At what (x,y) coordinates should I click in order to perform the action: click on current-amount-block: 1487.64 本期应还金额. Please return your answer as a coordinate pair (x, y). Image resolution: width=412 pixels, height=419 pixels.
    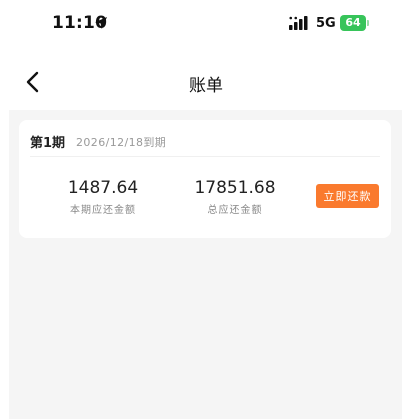
    Looking at the image, I should click on (103, 197).